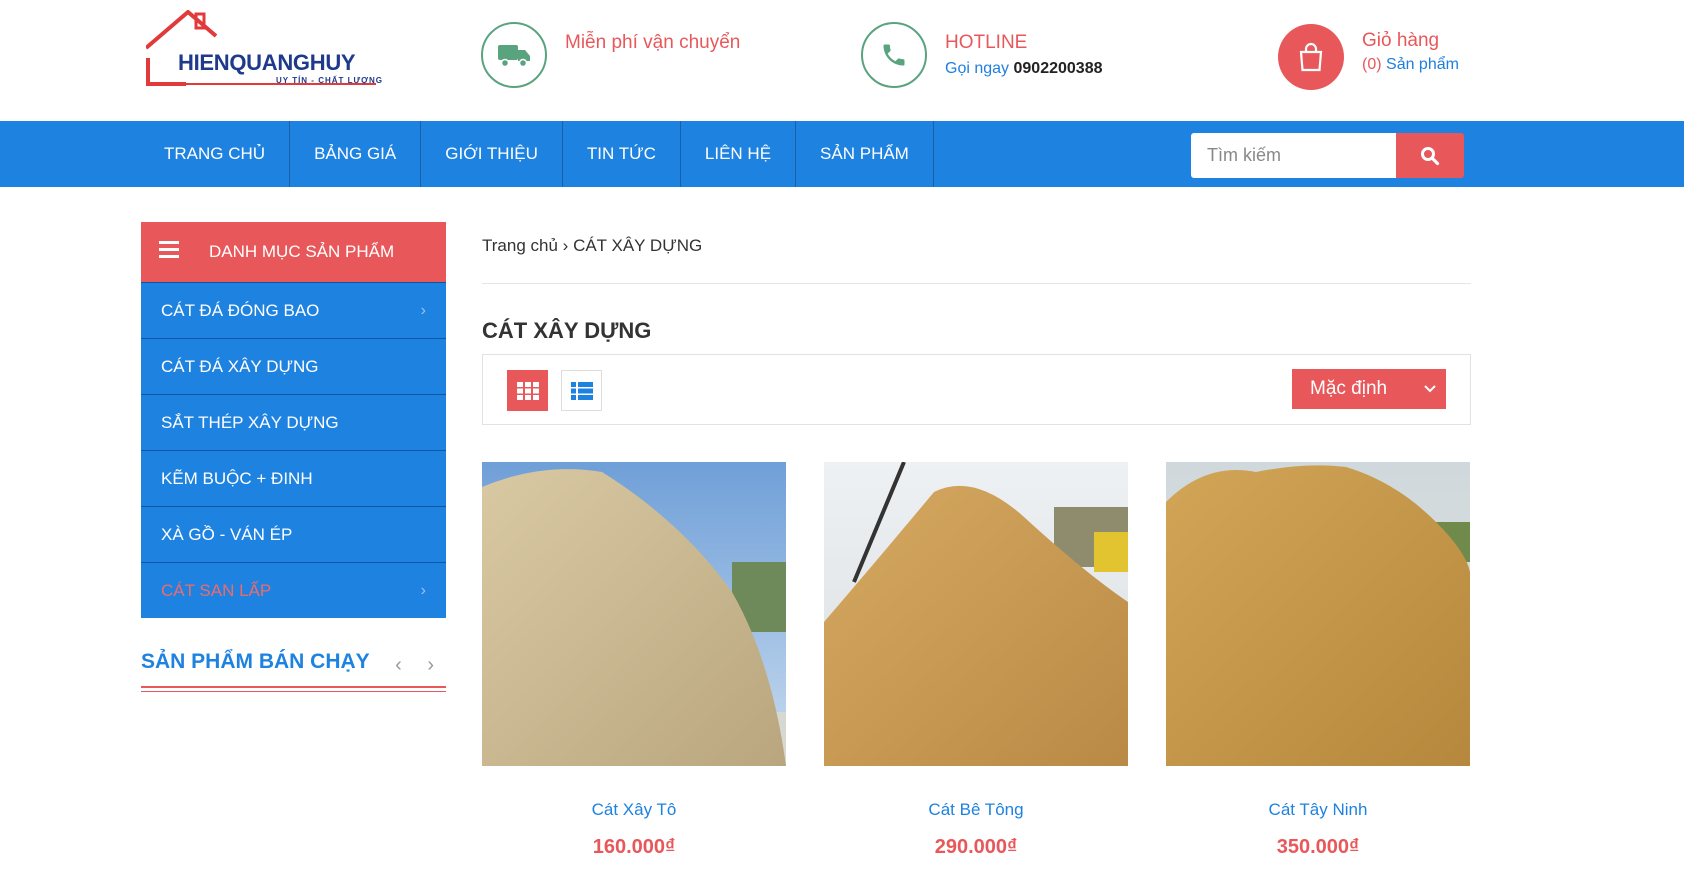 This screenshot has width=1684, height=869. I want to click on category-item-label: CÁT ĐÁ ĐÓNG BAO, so click(240, 310).